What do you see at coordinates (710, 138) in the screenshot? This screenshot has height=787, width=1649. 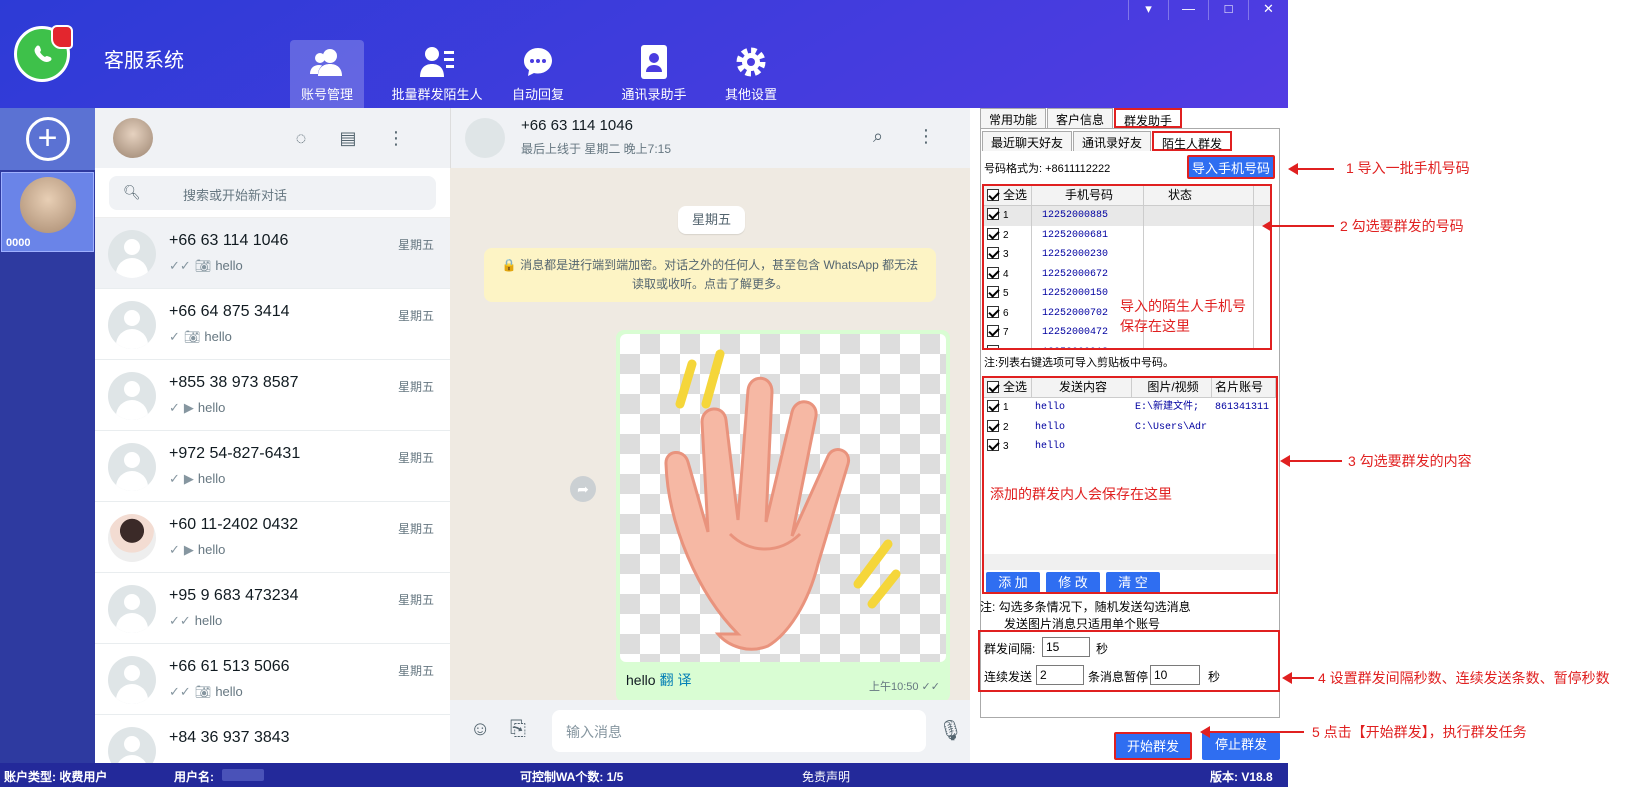 I see `conversation-header: +66 63 114 1046 最后上线于 星期二 晚上7:15 ⌕ ⋮` at bounding box center [710, 138].